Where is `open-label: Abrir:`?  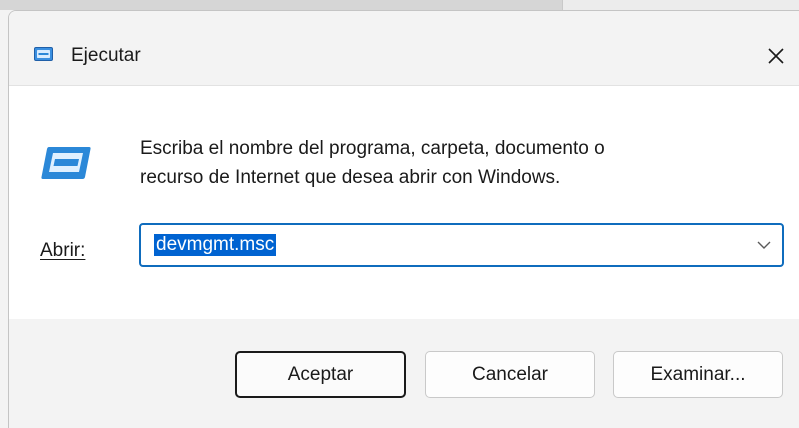 open-label: Abrir: is located at coordinates (63, 250).